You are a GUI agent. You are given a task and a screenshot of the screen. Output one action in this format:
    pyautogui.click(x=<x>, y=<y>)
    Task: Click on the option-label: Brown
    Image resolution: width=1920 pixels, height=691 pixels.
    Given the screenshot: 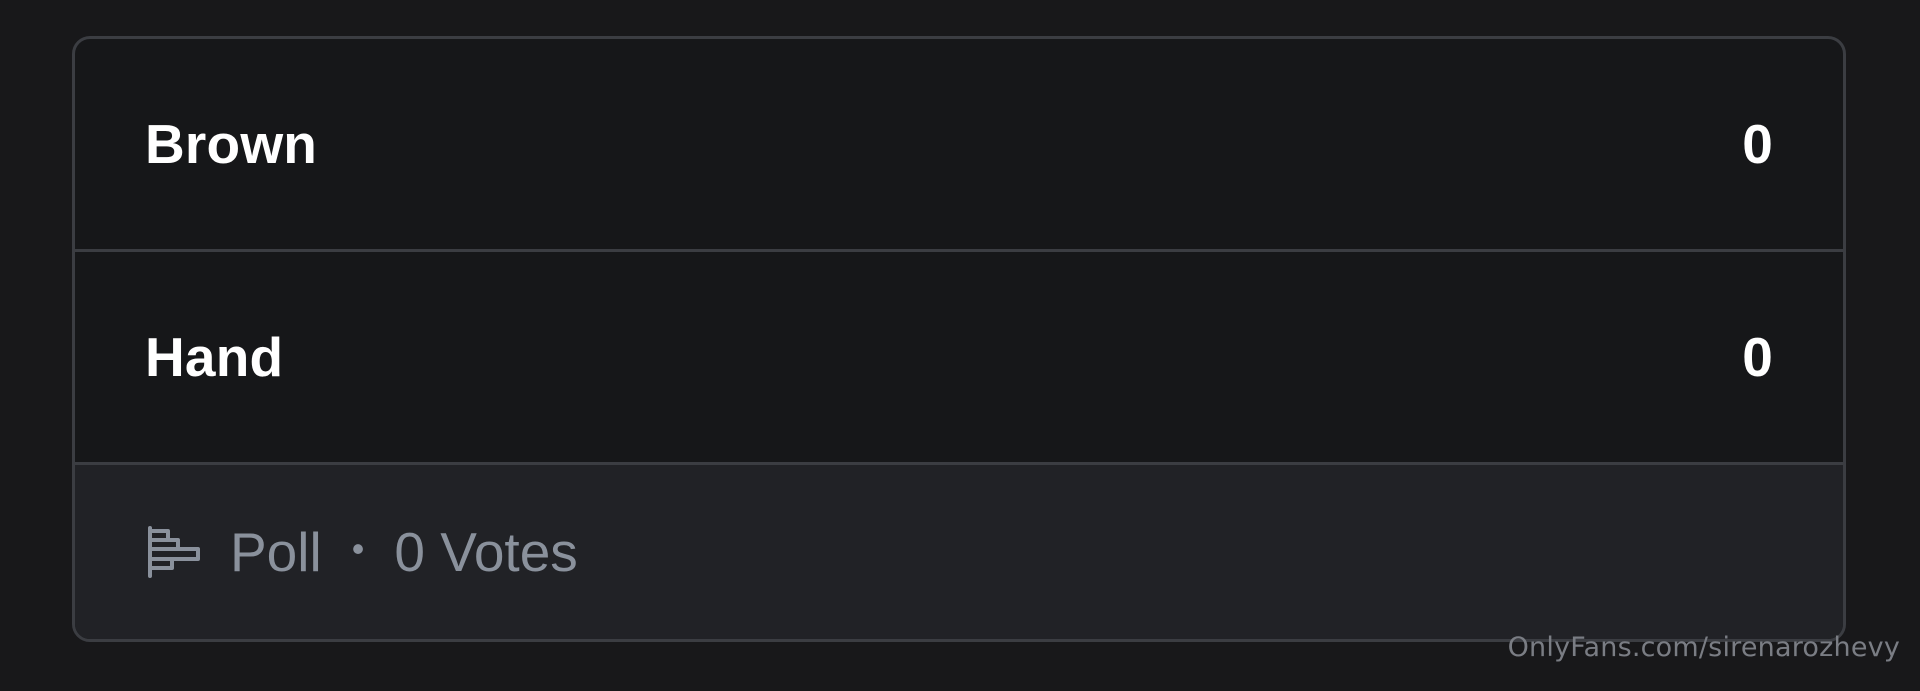 What is the action you would take?
    pyautogui.click(x=231, y=144)
    